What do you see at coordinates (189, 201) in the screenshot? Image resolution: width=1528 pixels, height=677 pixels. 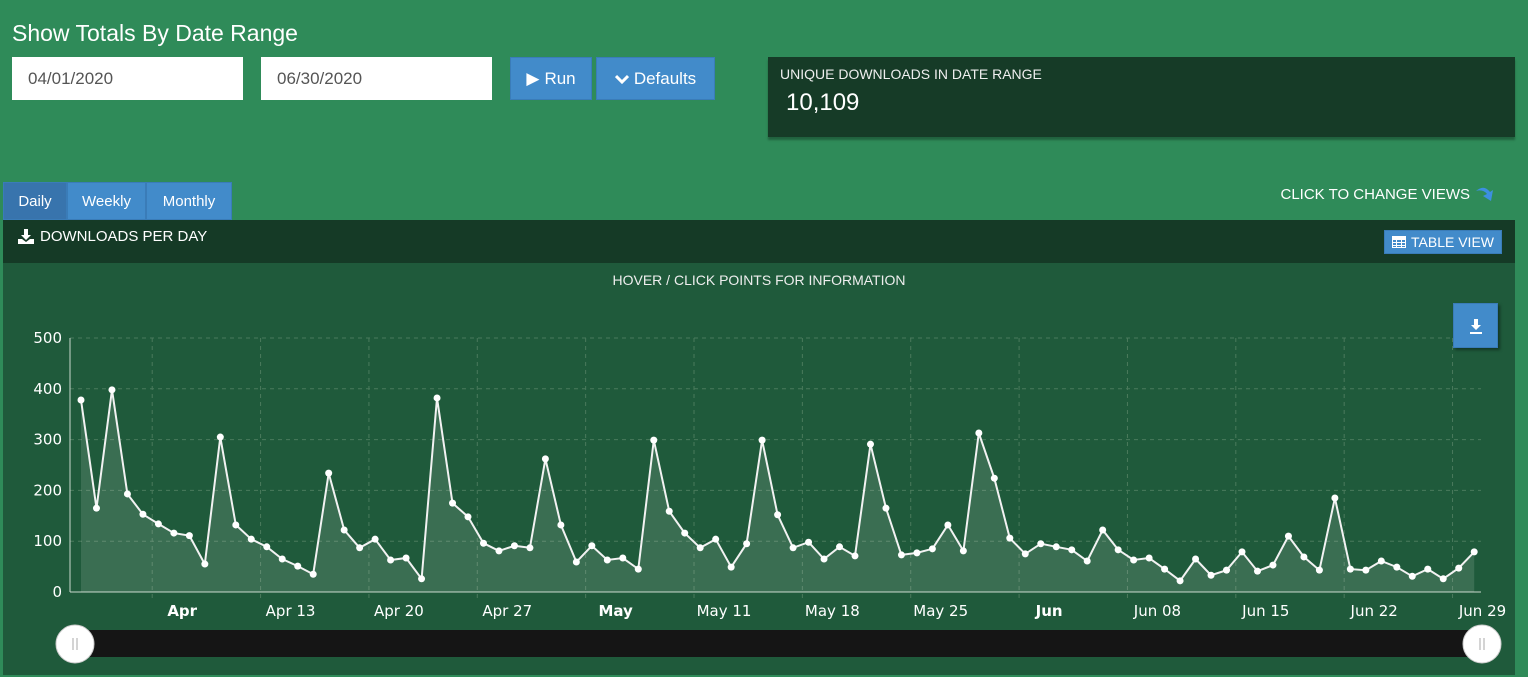 I see `tab-monthly: Monthly` at bounding box center [189, 201].